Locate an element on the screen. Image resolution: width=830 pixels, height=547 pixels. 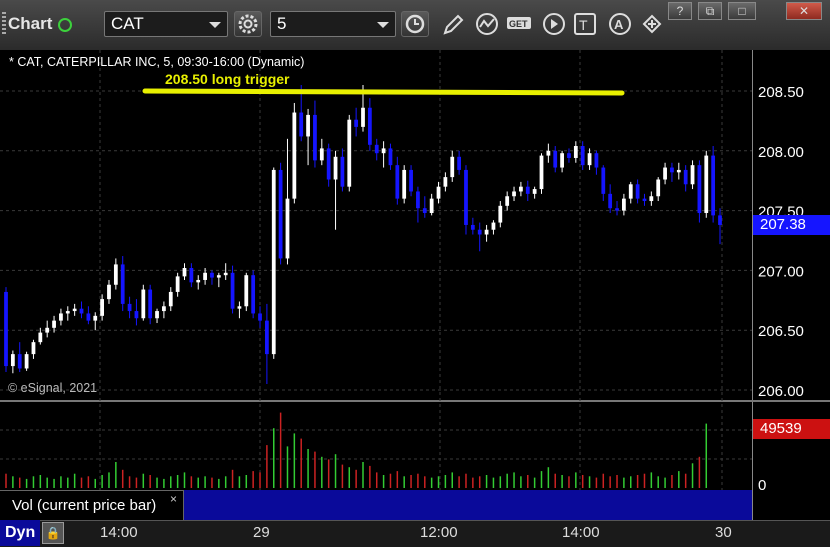
lock-icon: 🔒 is located at coordinates (53, 533).